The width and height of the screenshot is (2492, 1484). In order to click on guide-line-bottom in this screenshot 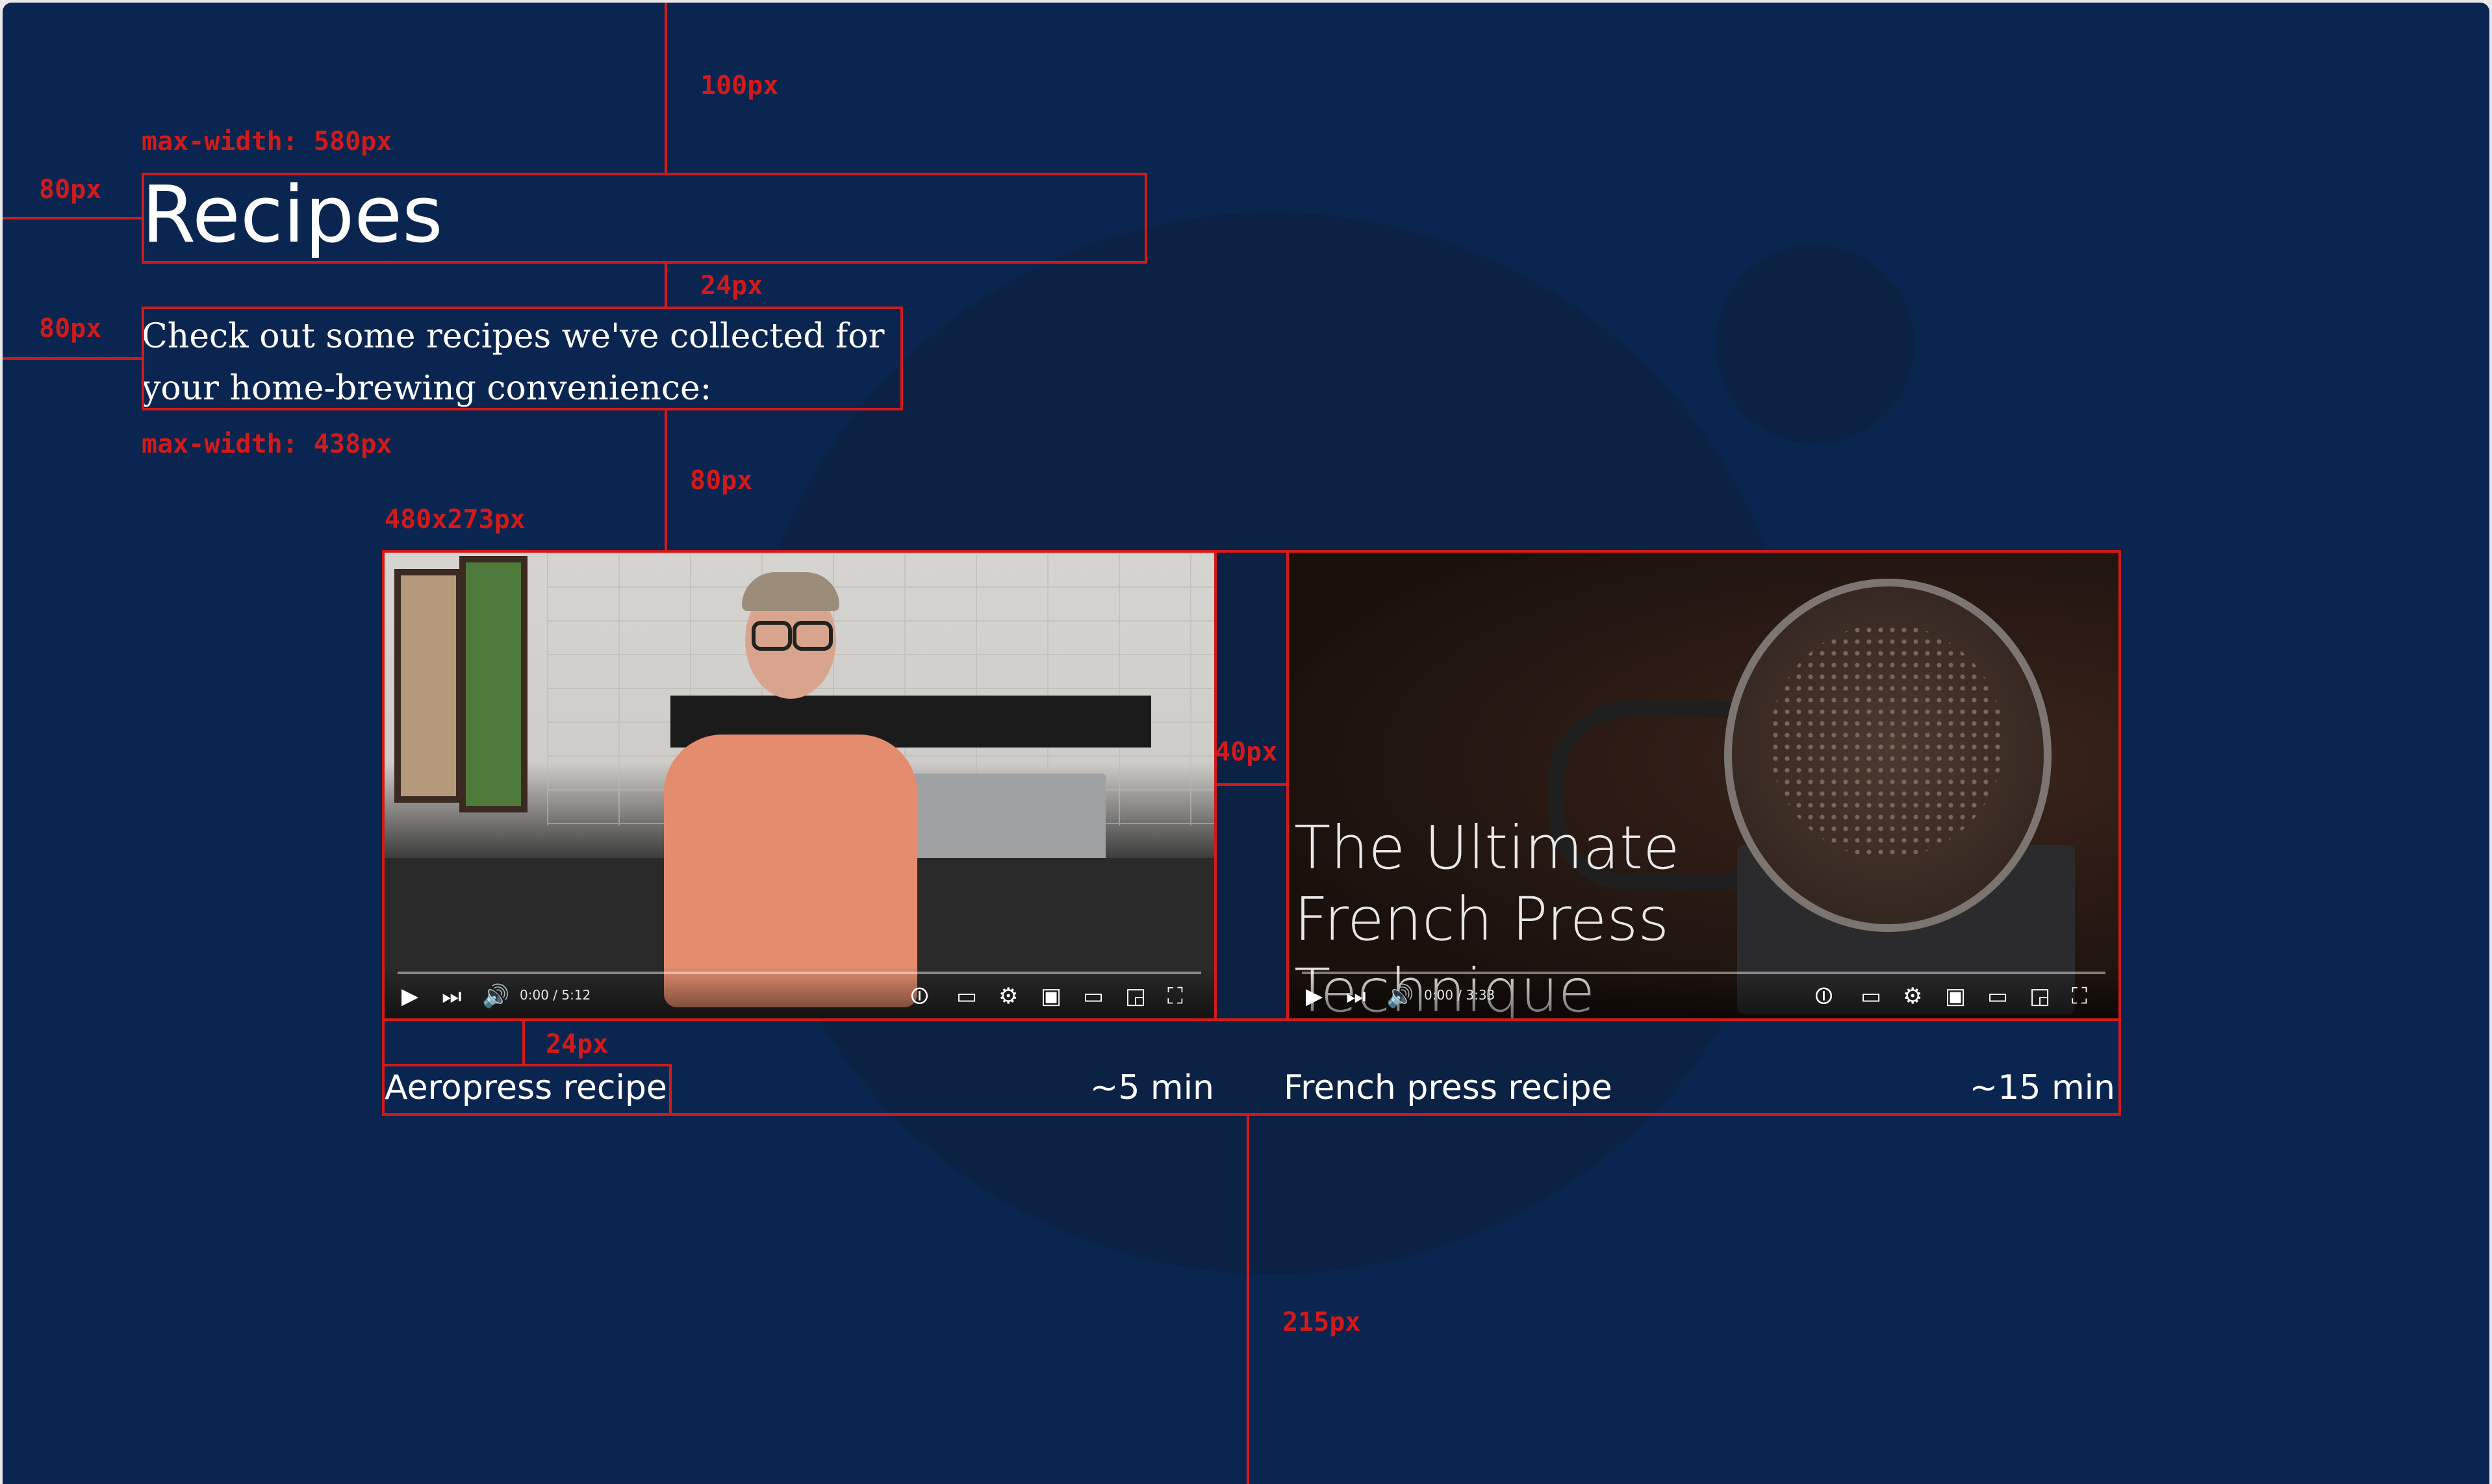, I will do `click(1248, 1300)`.